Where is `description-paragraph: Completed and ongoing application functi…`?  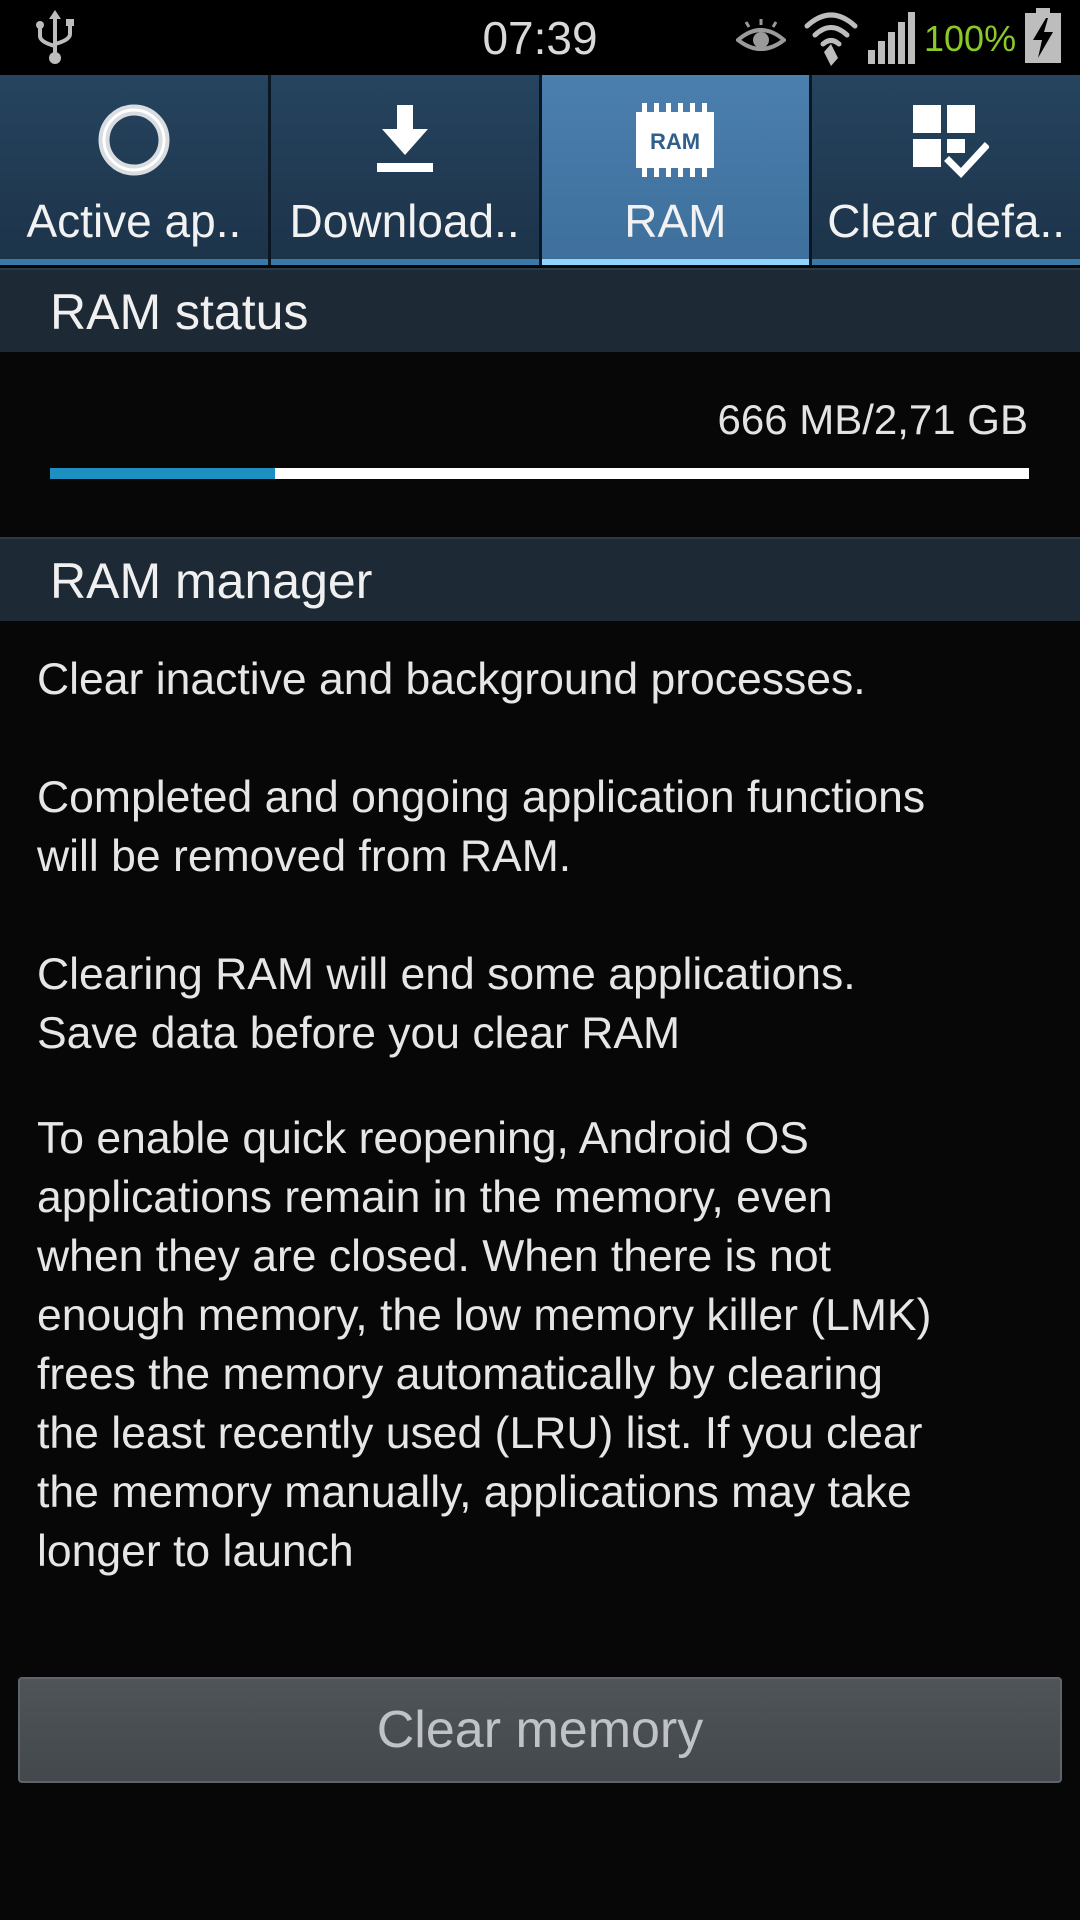 description-paragraph: Completed and ongoing application functi… is located at coordinates (481, 827).